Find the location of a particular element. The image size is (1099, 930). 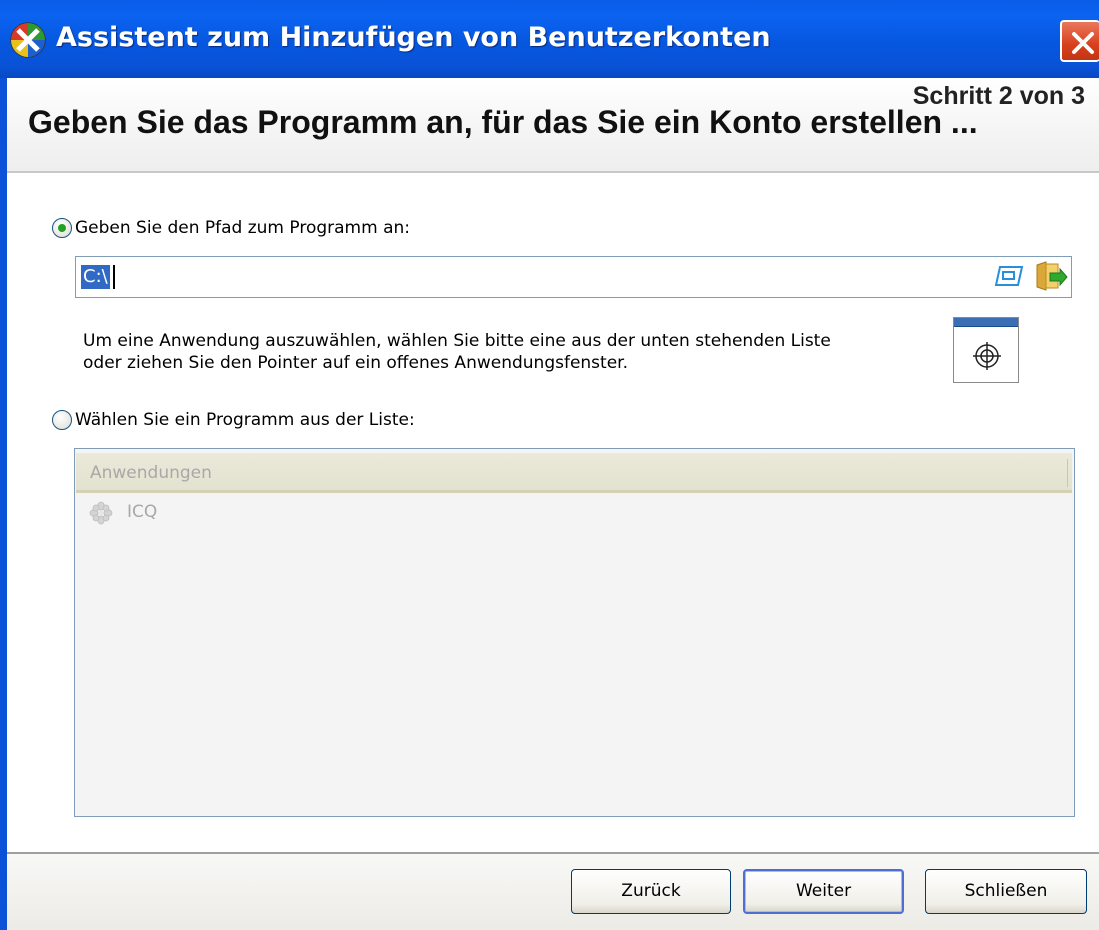

next-accelerator: W is located at coordinates (803, 891).